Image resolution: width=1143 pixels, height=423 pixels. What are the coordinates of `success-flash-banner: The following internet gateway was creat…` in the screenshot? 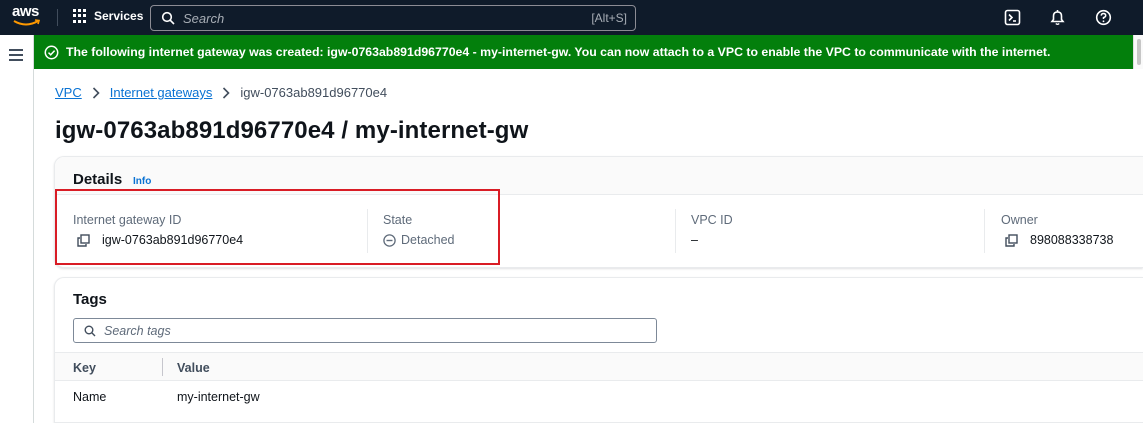 It's located at (583, 52).